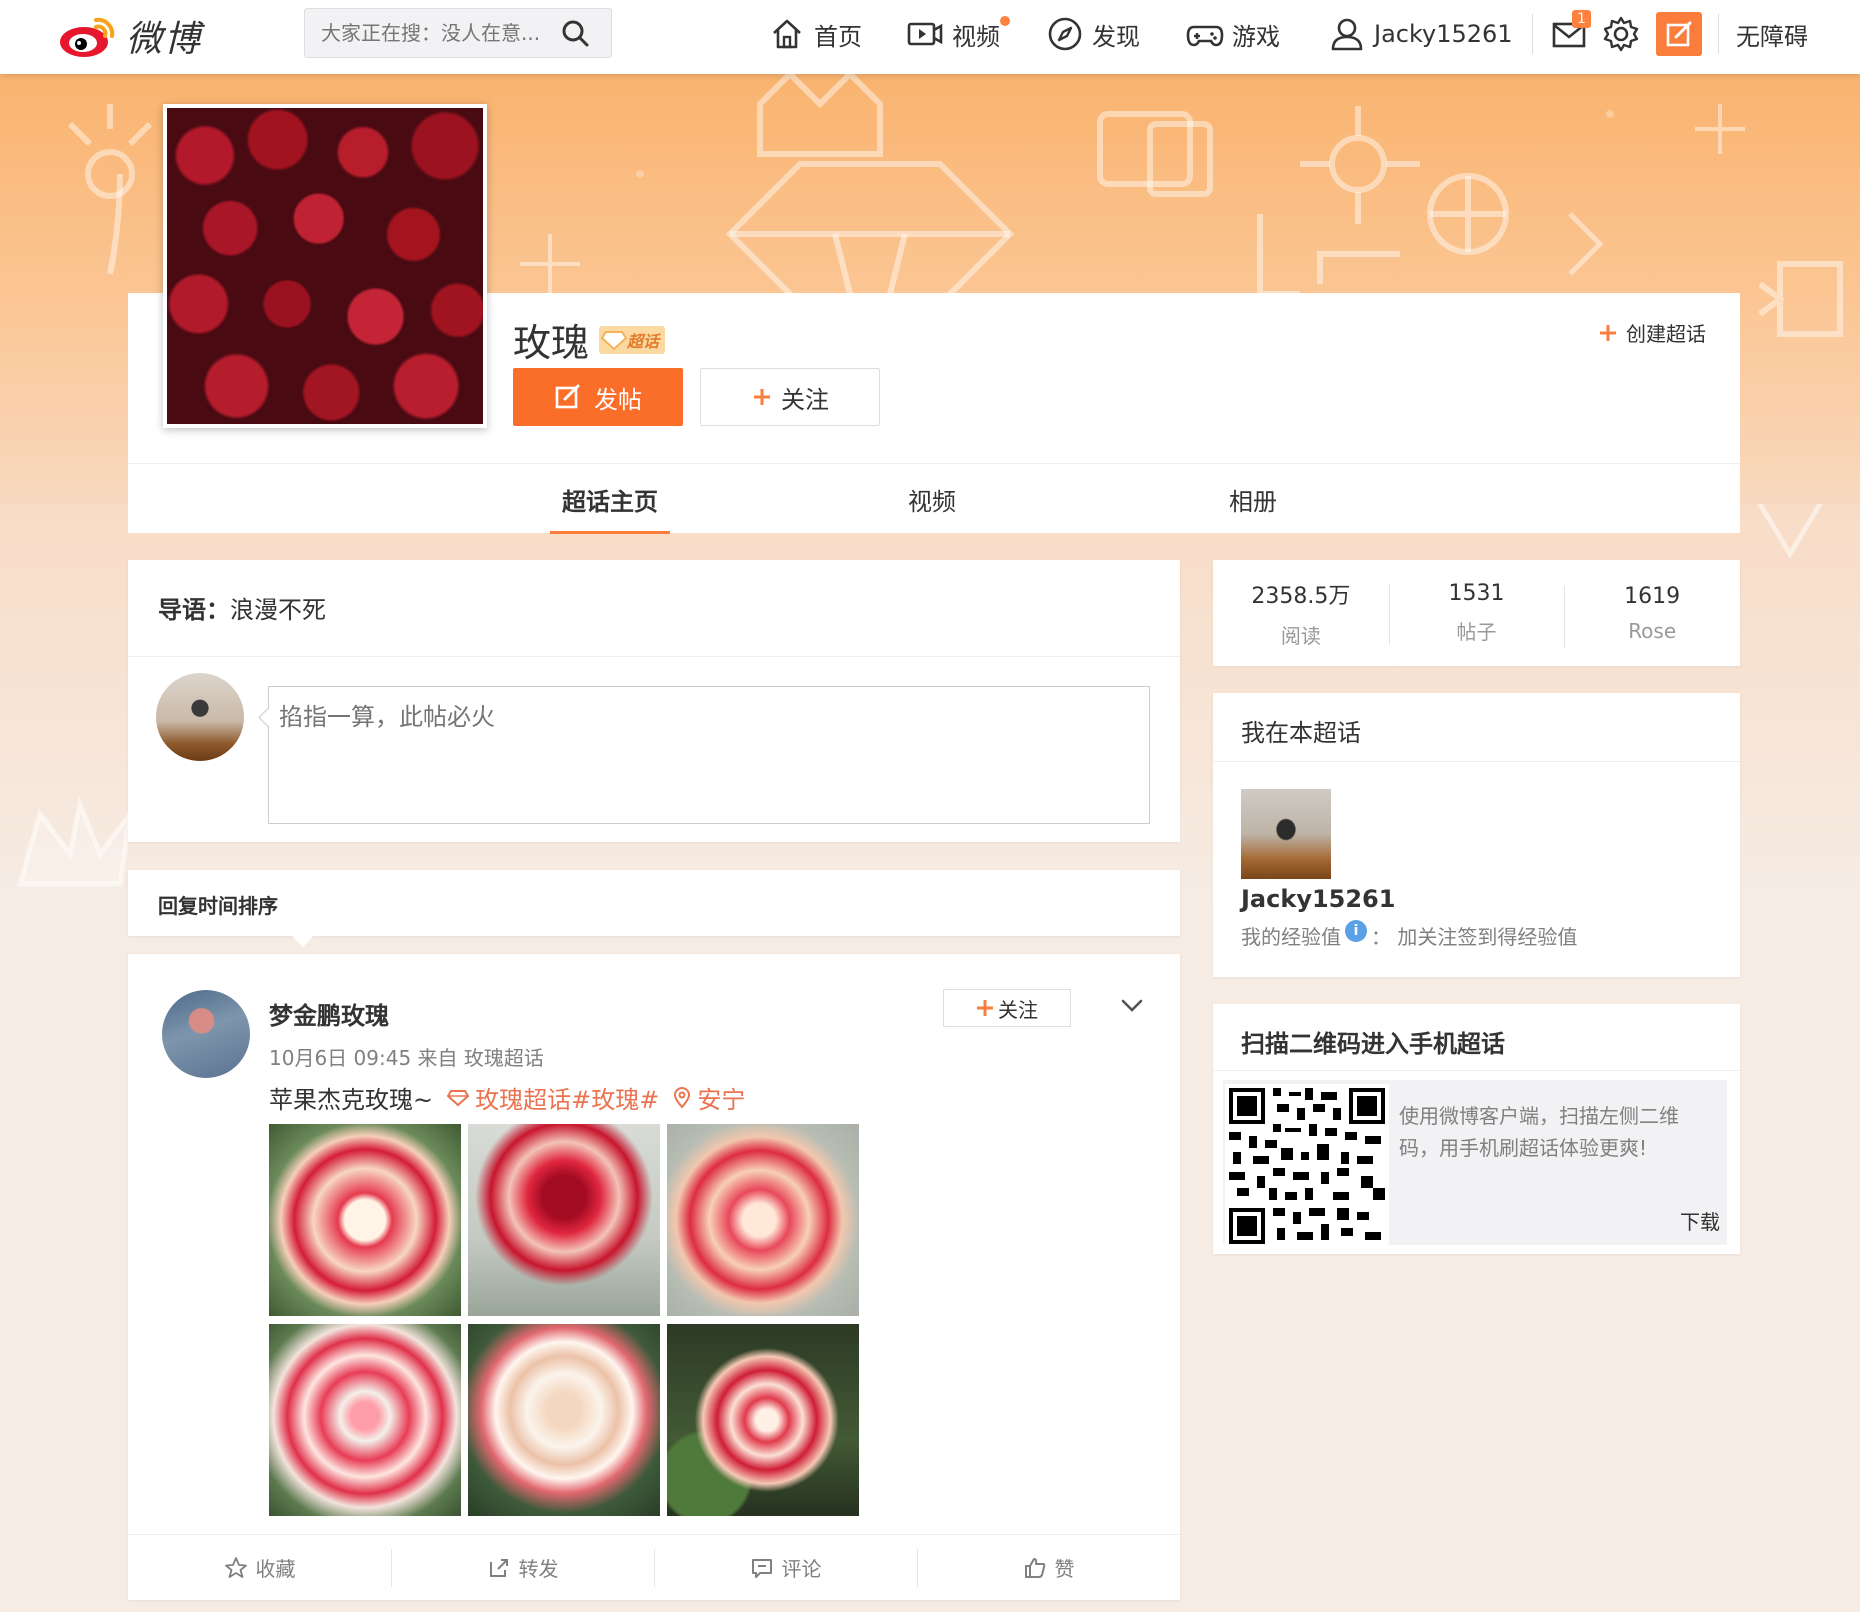  I want to click on nav-video: 视频, so click(958, 34).